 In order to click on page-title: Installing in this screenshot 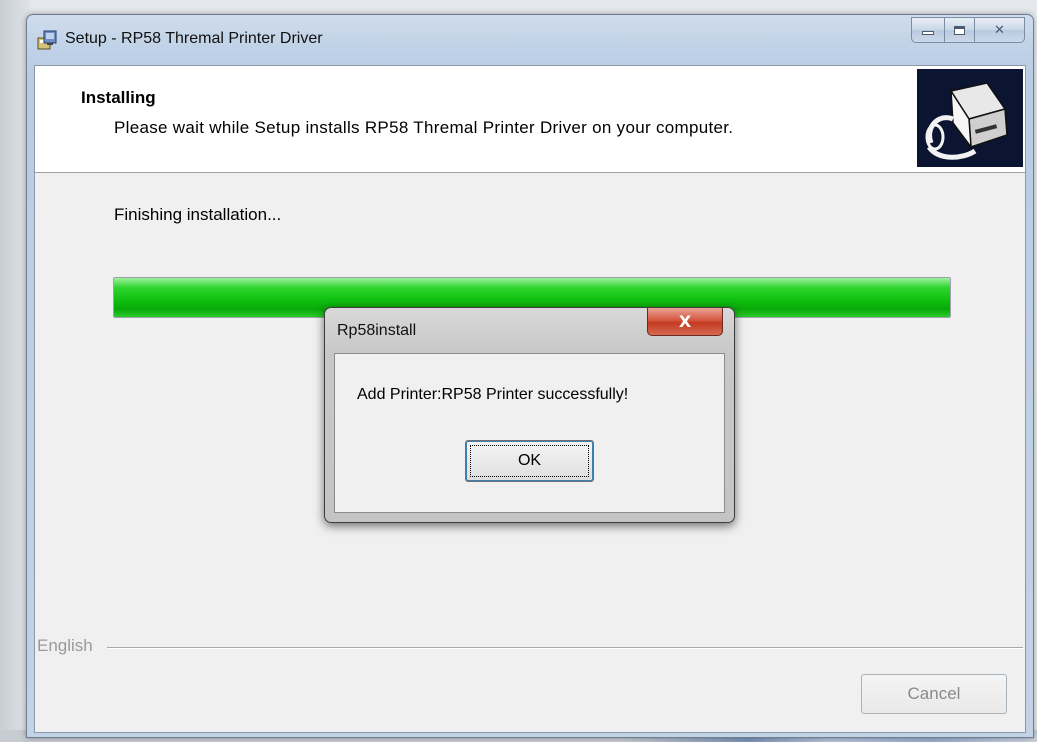, I will do `click(118, 97)`.